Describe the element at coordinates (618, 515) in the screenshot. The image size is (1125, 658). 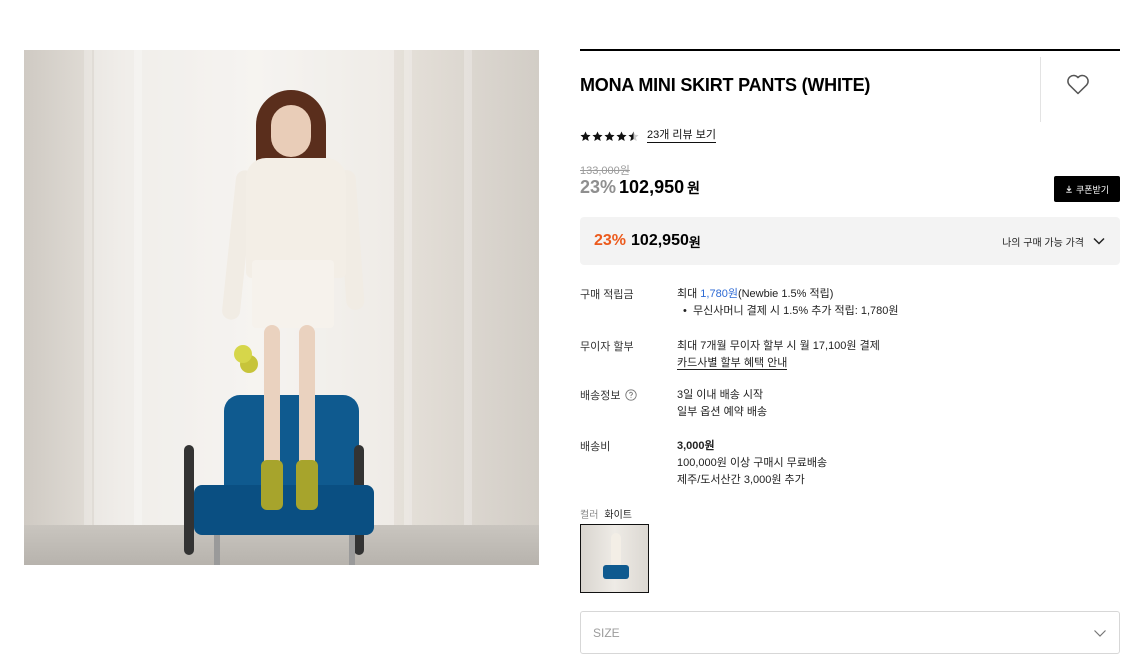
I see `color-value: 화이트` at that location.